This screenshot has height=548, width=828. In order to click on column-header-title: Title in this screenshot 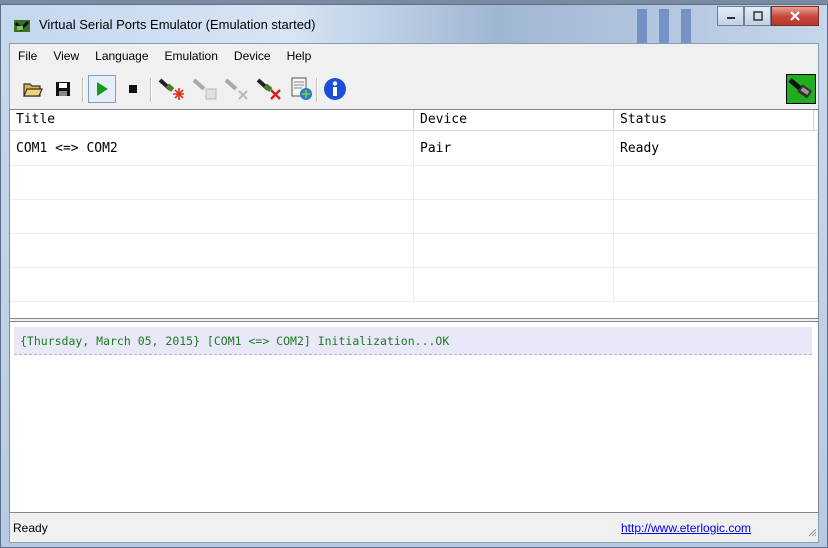, I will do `click(212, 120)`.